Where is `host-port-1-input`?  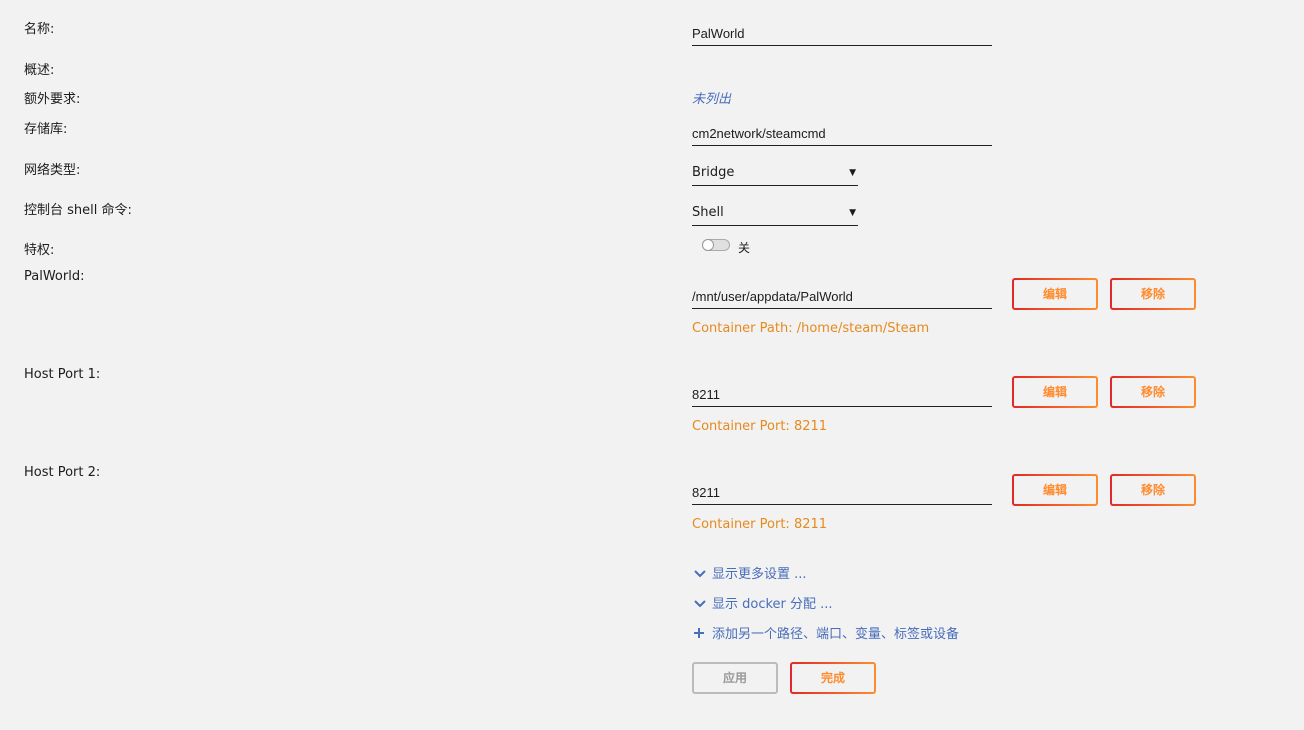
host-port-1-input is located at coordinates (842, 395).